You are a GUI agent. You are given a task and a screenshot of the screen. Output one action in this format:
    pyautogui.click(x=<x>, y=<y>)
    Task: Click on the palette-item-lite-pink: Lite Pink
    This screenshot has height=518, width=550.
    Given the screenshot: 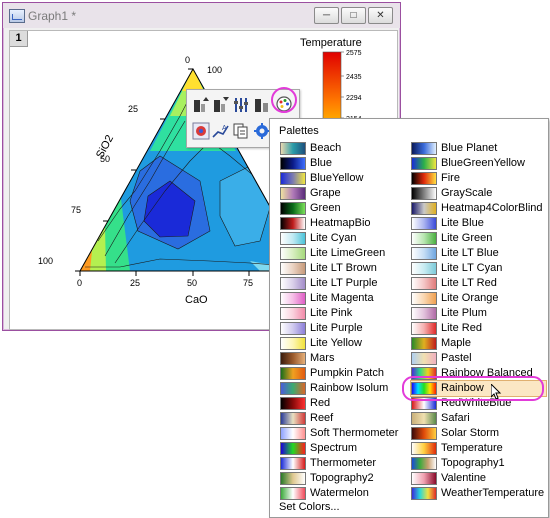 What is the action you would take?
    pyautogui.click(x=347, y=313)
    